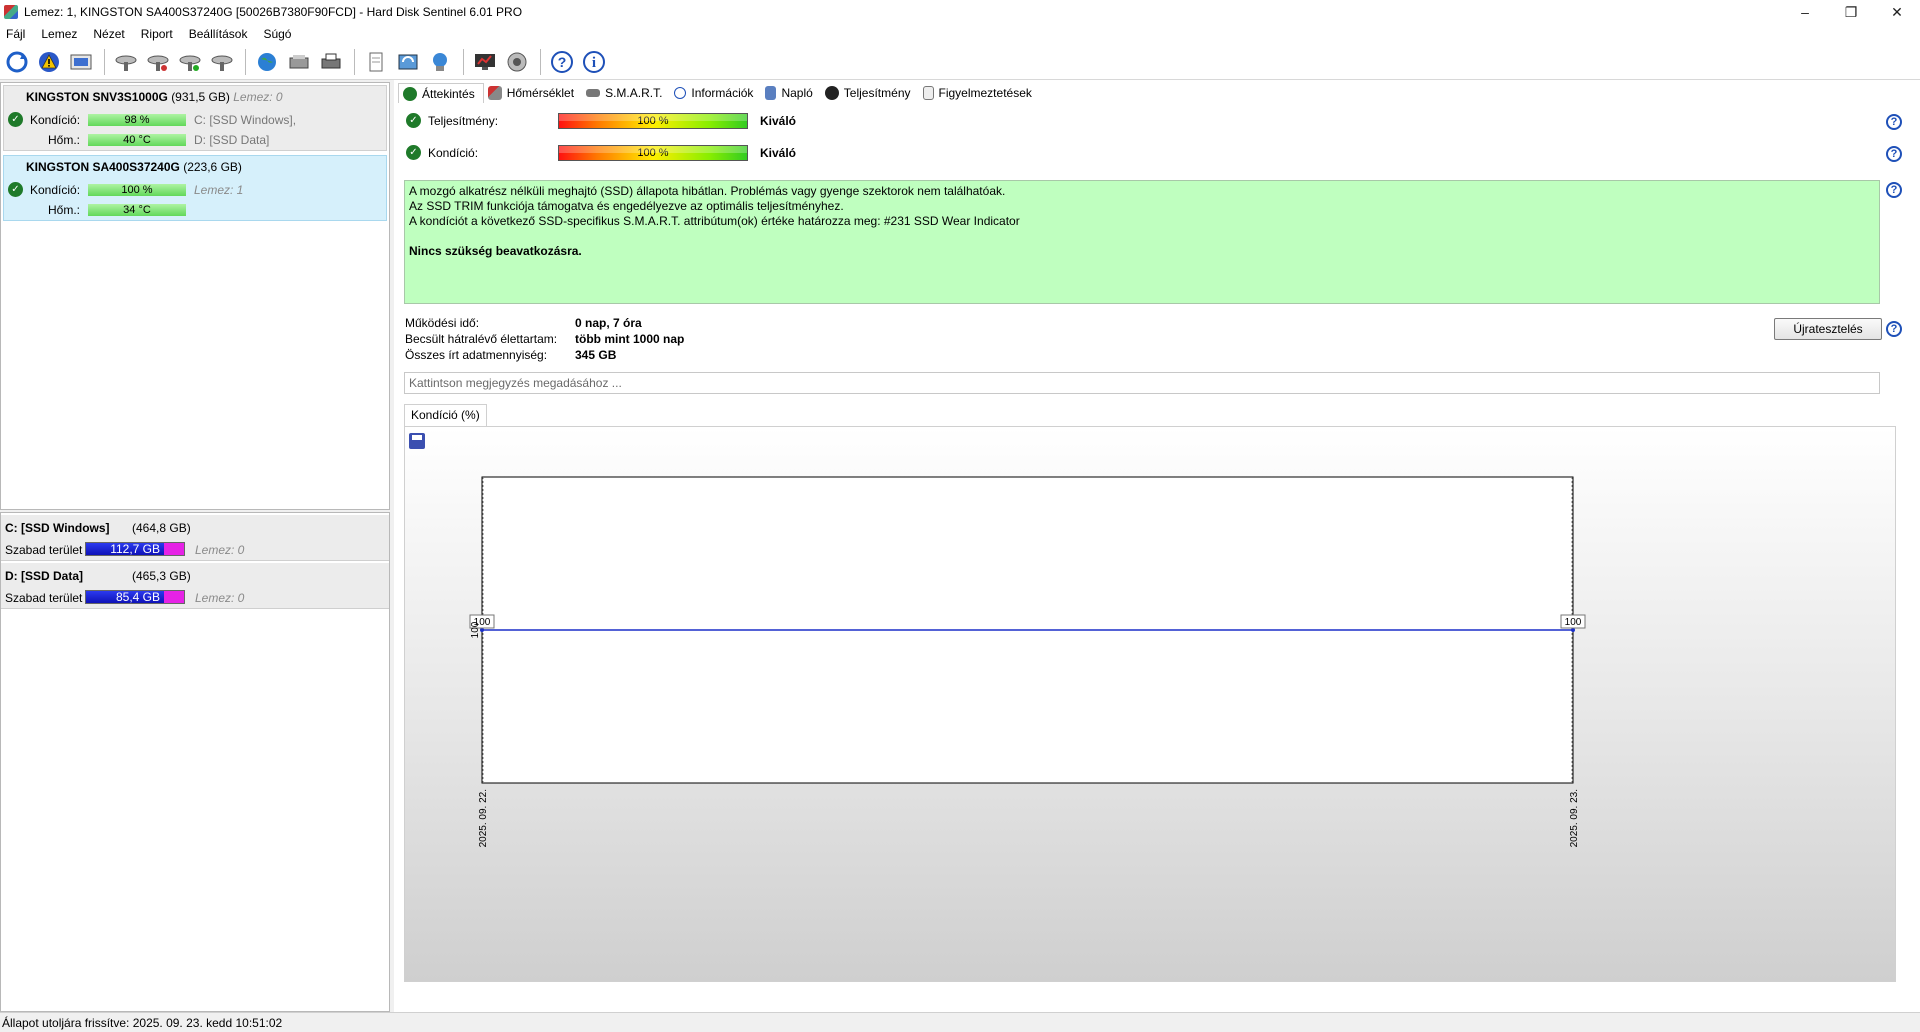  I want to click on disk-size: (223,6 GB), so click(212, 167).